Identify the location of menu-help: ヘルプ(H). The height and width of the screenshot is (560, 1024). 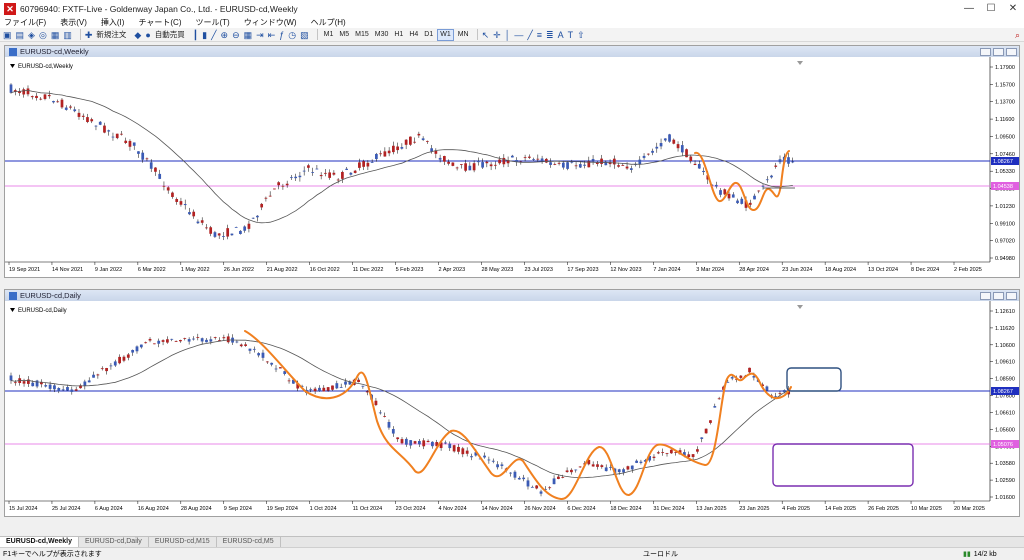
(328, 22).